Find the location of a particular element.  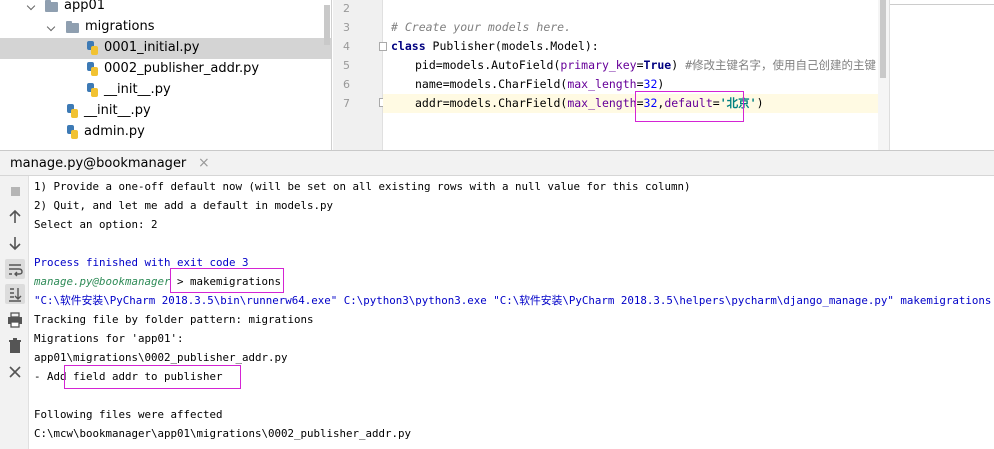

scroll-to-end-icon is located at coordinates (15, 294).